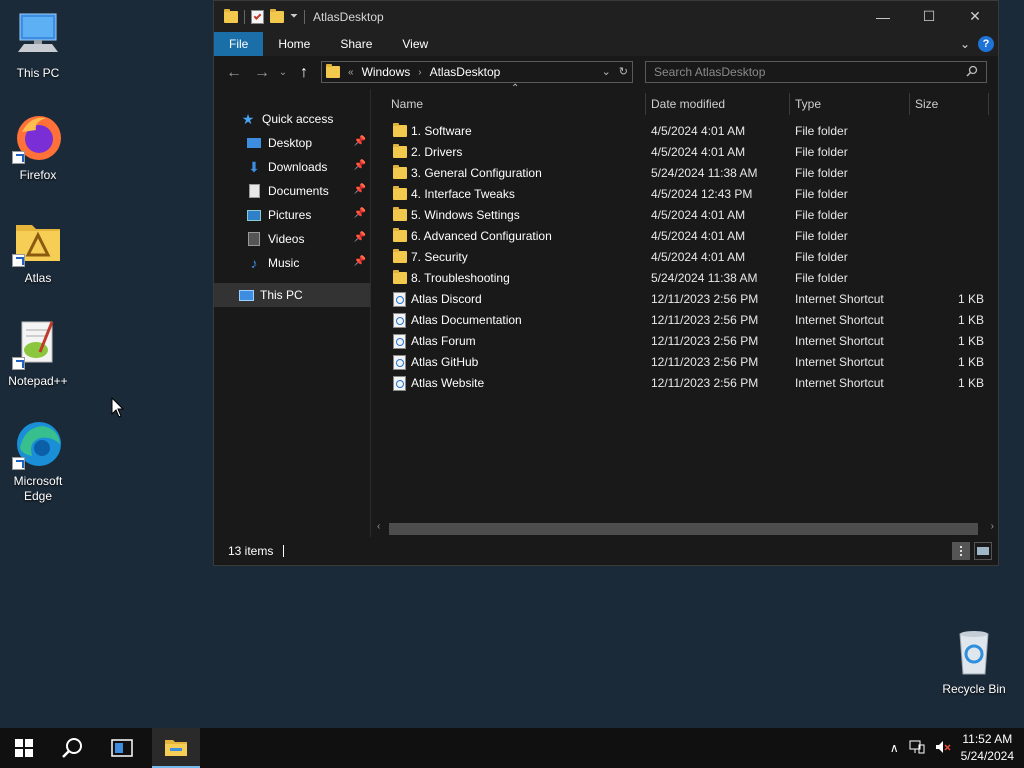  I want to click on title-bar: ⏷ AtlasDesktop — ☐ ✕, so click(606, 16).